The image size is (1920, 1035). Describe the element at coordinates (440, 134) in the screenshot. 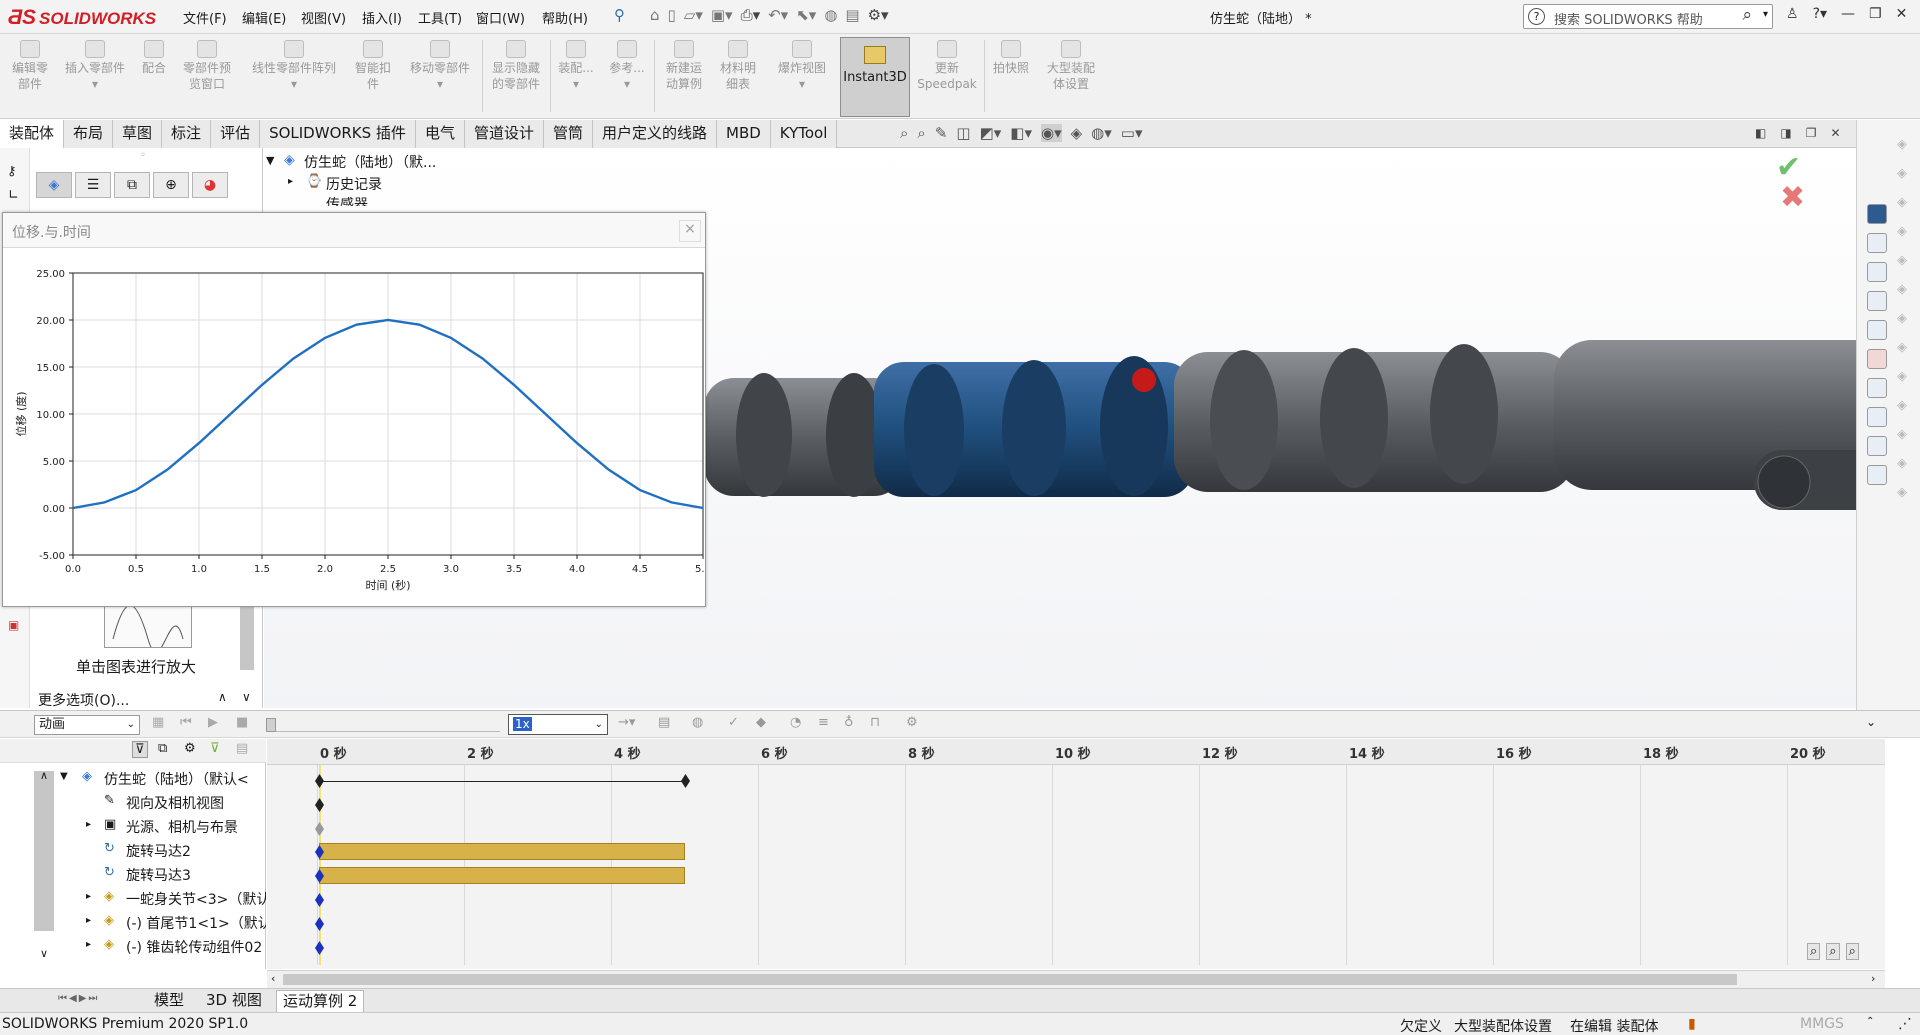

I see `tab-electrical: 电气` at that location.